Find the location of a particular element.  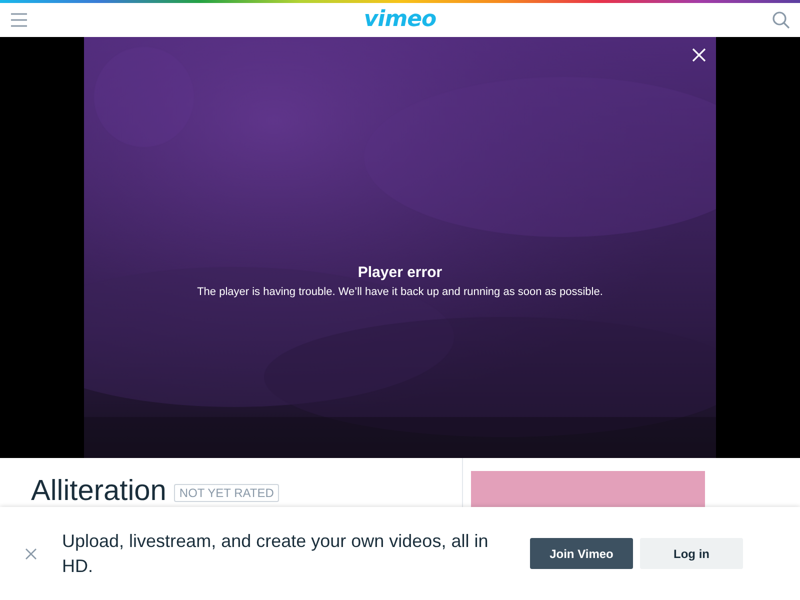

join-button: Join Vimeo is located at coordinates (581, 553).